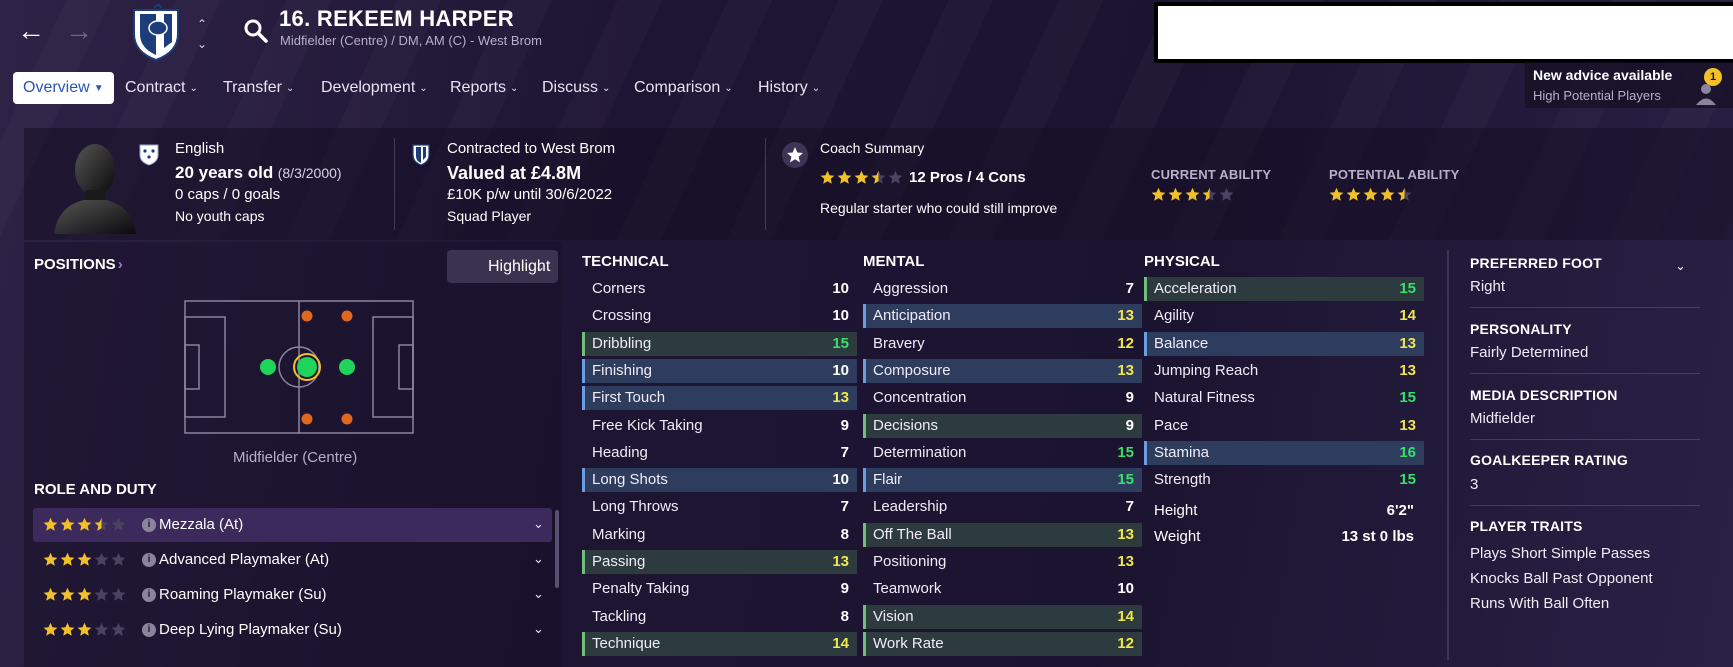  What do you see at coordinates (1002, 534) in the screenshot?
I see `attribute-row-off-the-ball: Off The Ball 13` at bounding box center [1002, 534].